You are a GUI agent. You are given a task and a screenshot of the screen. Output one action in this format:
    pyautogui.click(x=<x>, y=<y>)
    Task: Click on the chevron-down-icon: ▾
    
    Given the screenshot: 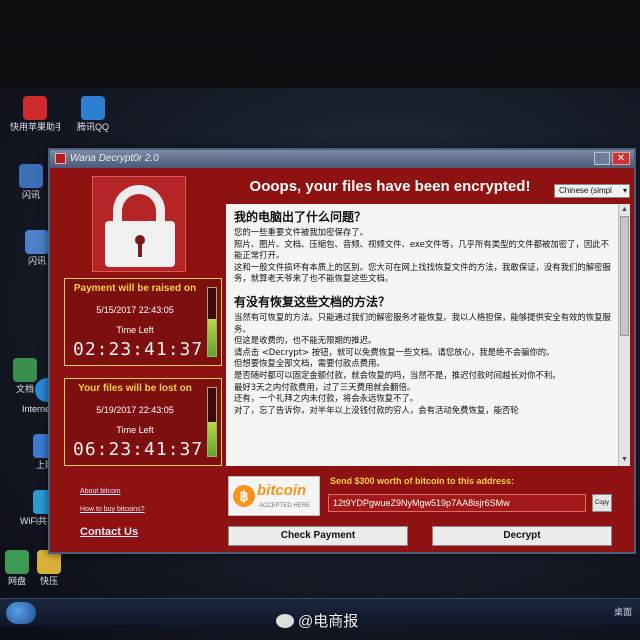 What is the action you would take?
    pyautogui.click(x=624, y=190)
    